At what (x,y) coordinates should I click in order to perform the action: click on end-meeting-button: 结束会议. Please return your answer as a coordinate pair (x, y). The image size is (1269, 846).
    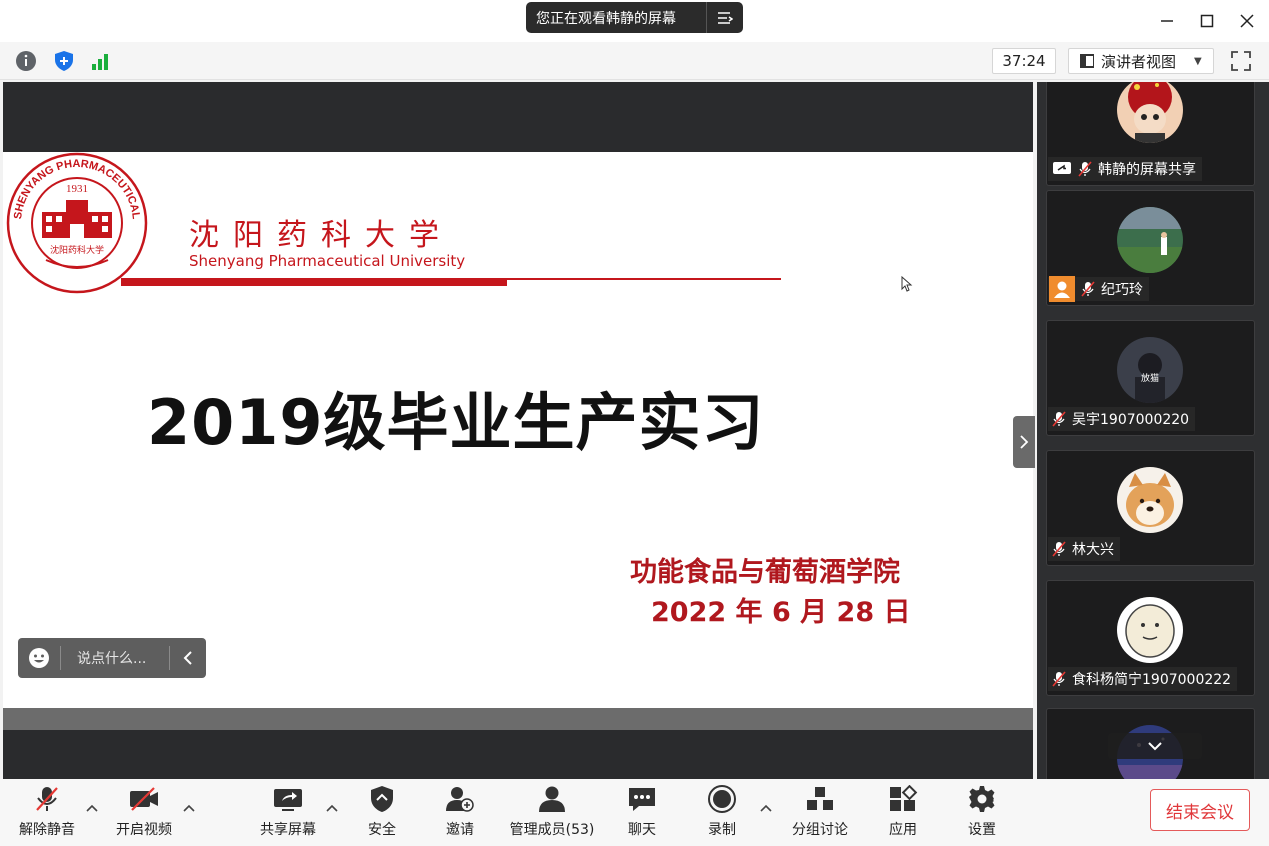
    Looking at the image, I should click on (1200, 810).